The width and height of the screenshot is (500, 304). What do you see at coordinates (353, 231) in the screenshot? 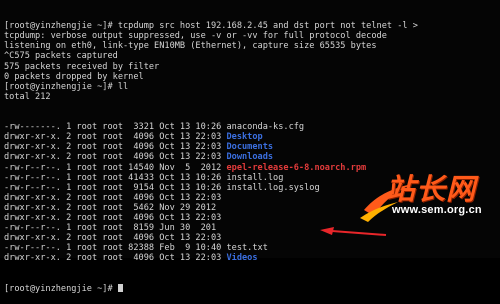
I see `annotation-arrow-icon` at bounding box center [353, 231].